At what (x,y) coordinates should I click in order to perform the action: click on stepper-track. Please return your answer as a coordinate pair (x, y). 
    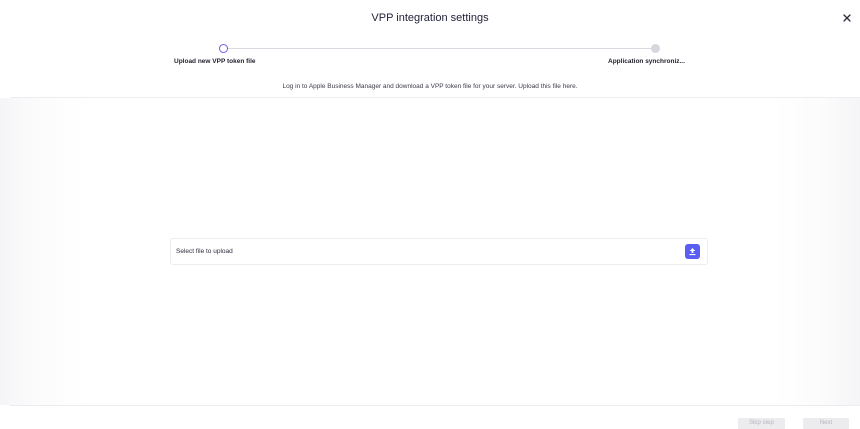
    Looking at the image, I should click on (441, 48).